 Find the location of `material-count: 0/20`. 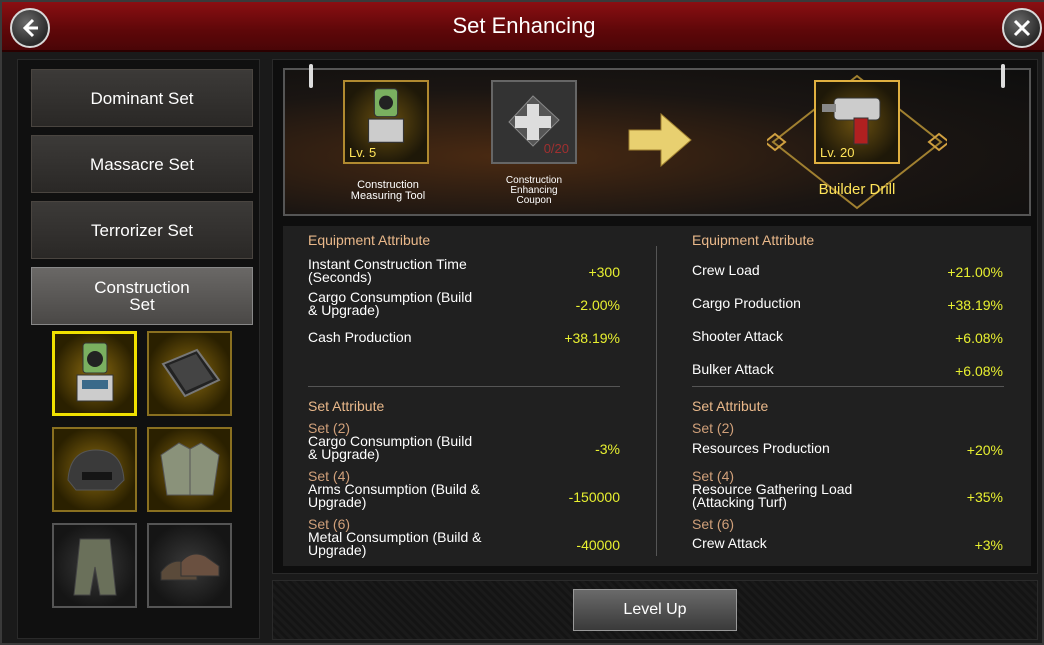

material-count: 0/20 is located at coordinates (556, 148).